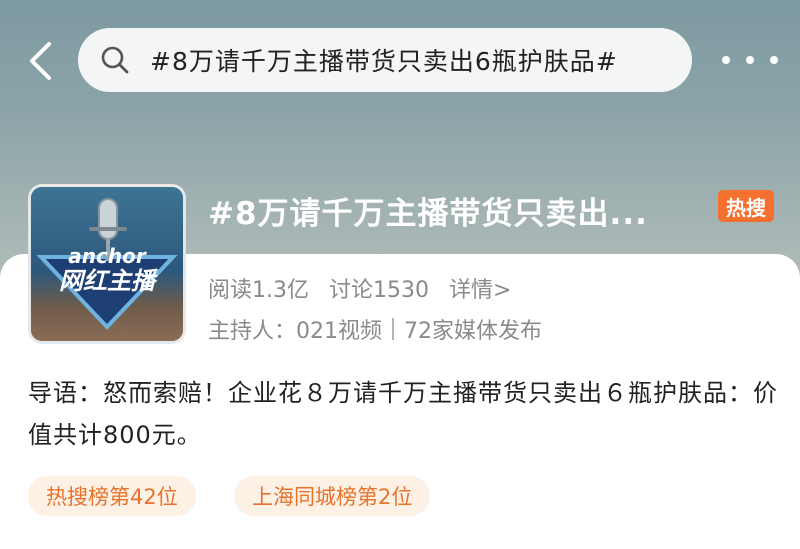  I want to click on details-link: 详情>, so click(480, 288).